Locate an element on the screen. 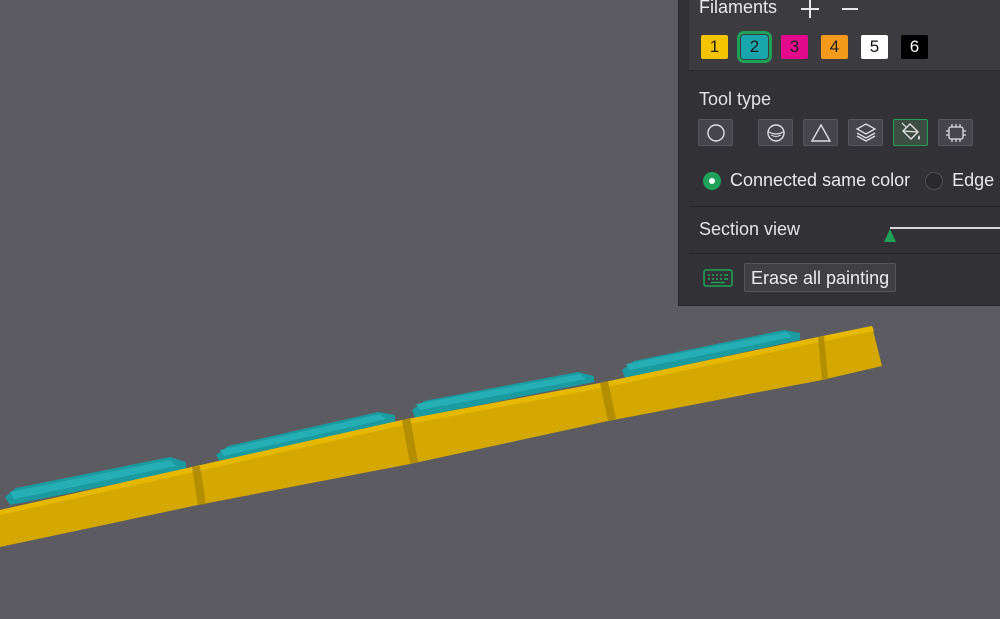  sphere-icon is located at coordinates (775, 132).